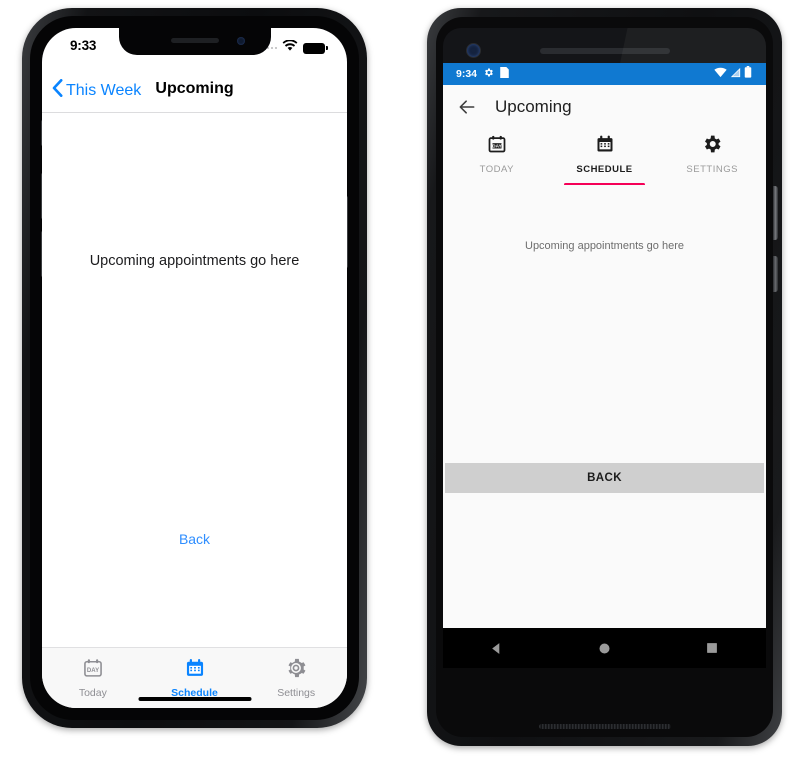  What do you see at coordinates (504, 74) in the screenshot?
I see `sim-card-icon` at bounding box center [504, 74].